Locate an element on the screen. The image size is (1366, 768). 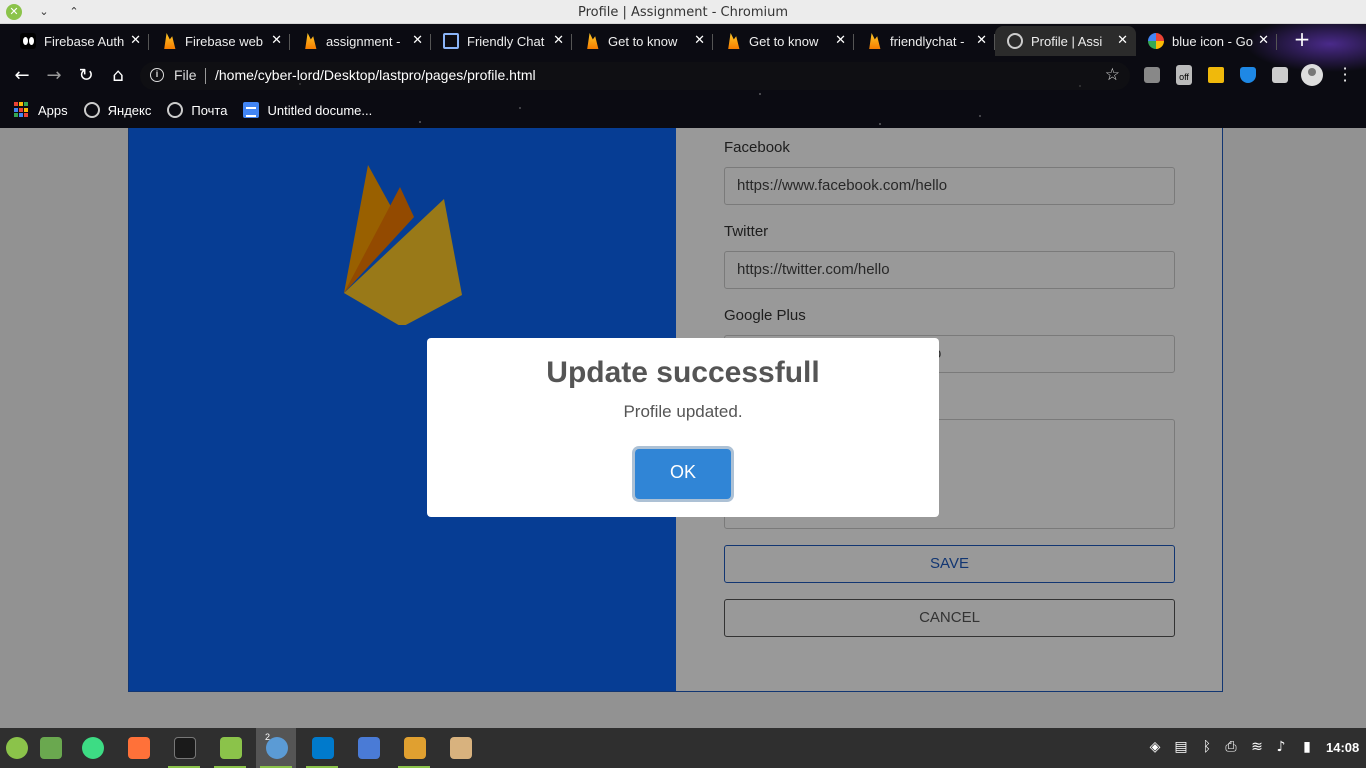
window-title-bar: ✕ ⌄ ⌃ Profile | Assignment - Chromium is located at coordinates (683, 12).